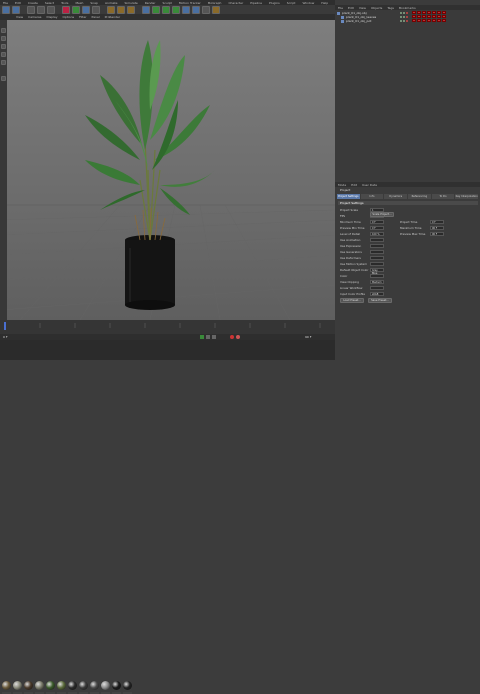 The height and width of the screenshot is (694, 480). Describe the element at coordinates (111, 9) in the screenshot. I see `render-view-icon` at that location.